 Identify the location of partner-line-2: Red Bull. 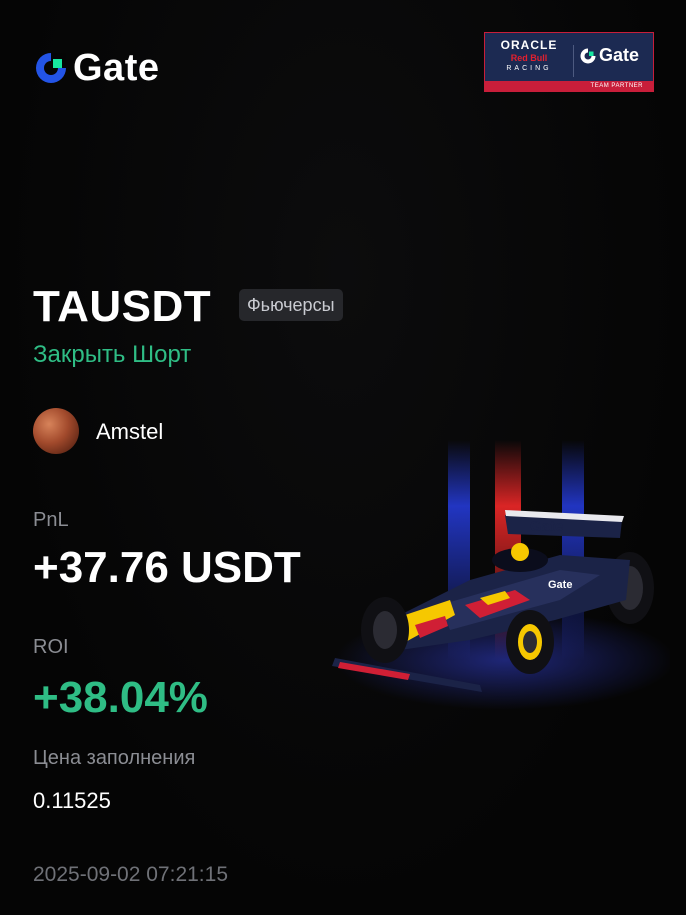
(529, 58).